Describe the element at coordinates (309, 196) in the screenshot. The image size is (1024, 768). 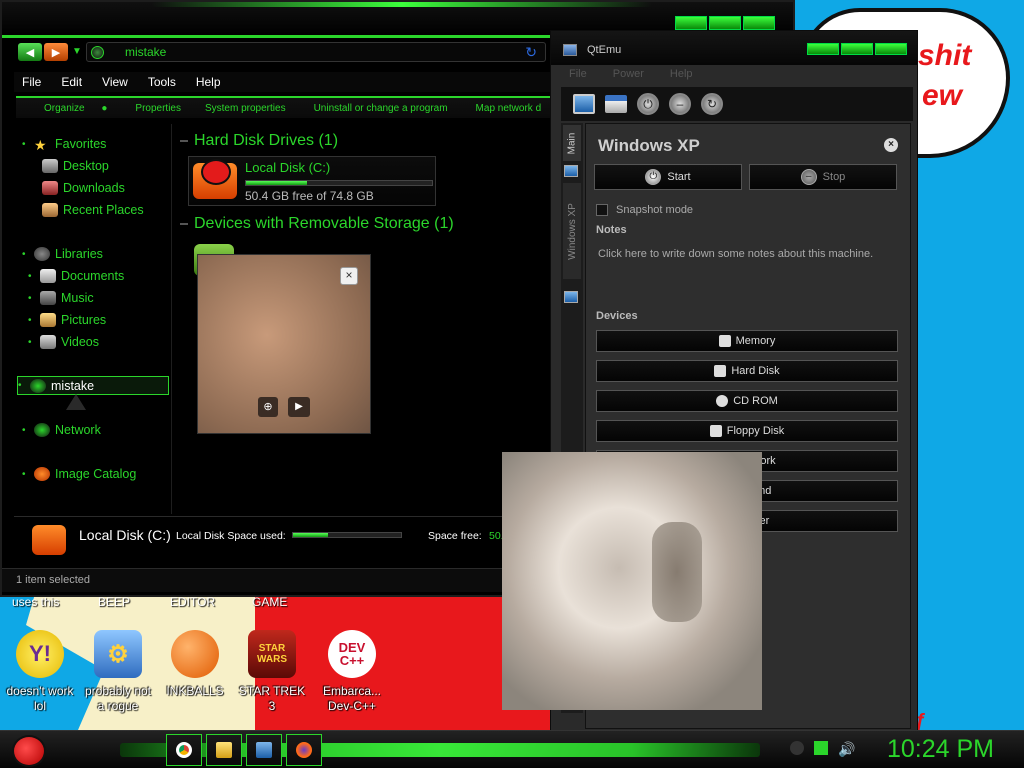
I see `drive-free-space: 50.4 GB free of 74.8 GB` at that location.